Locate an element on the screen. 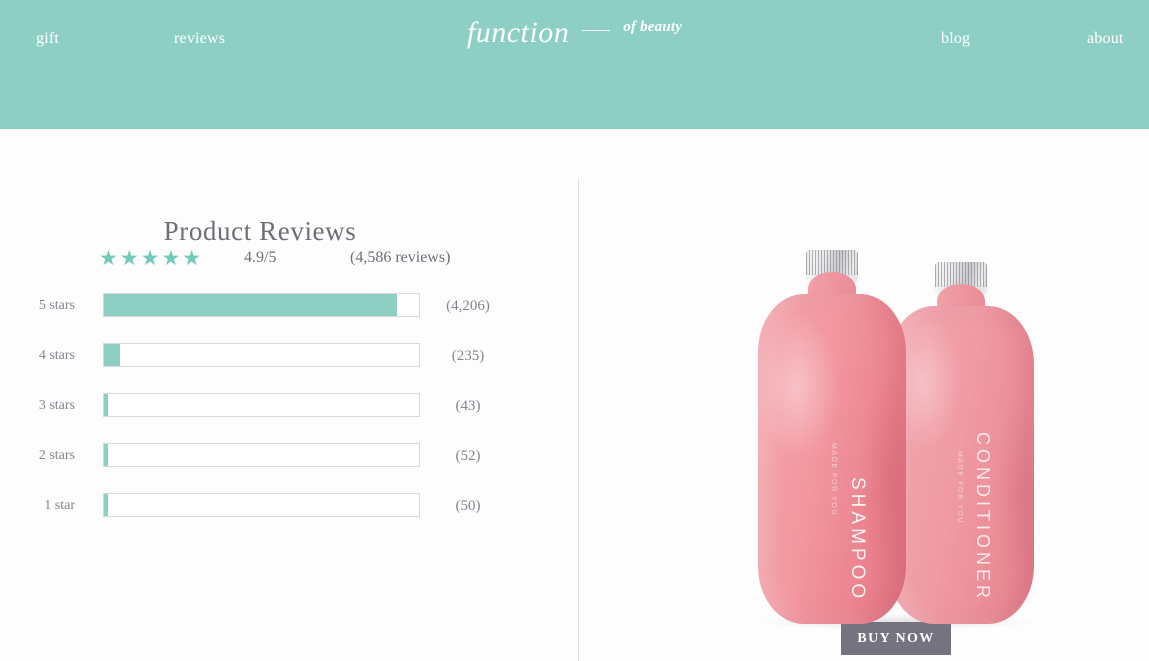 The image size is (1149, 661). page-title: Product Reviews is located at coordinates (260, 231).